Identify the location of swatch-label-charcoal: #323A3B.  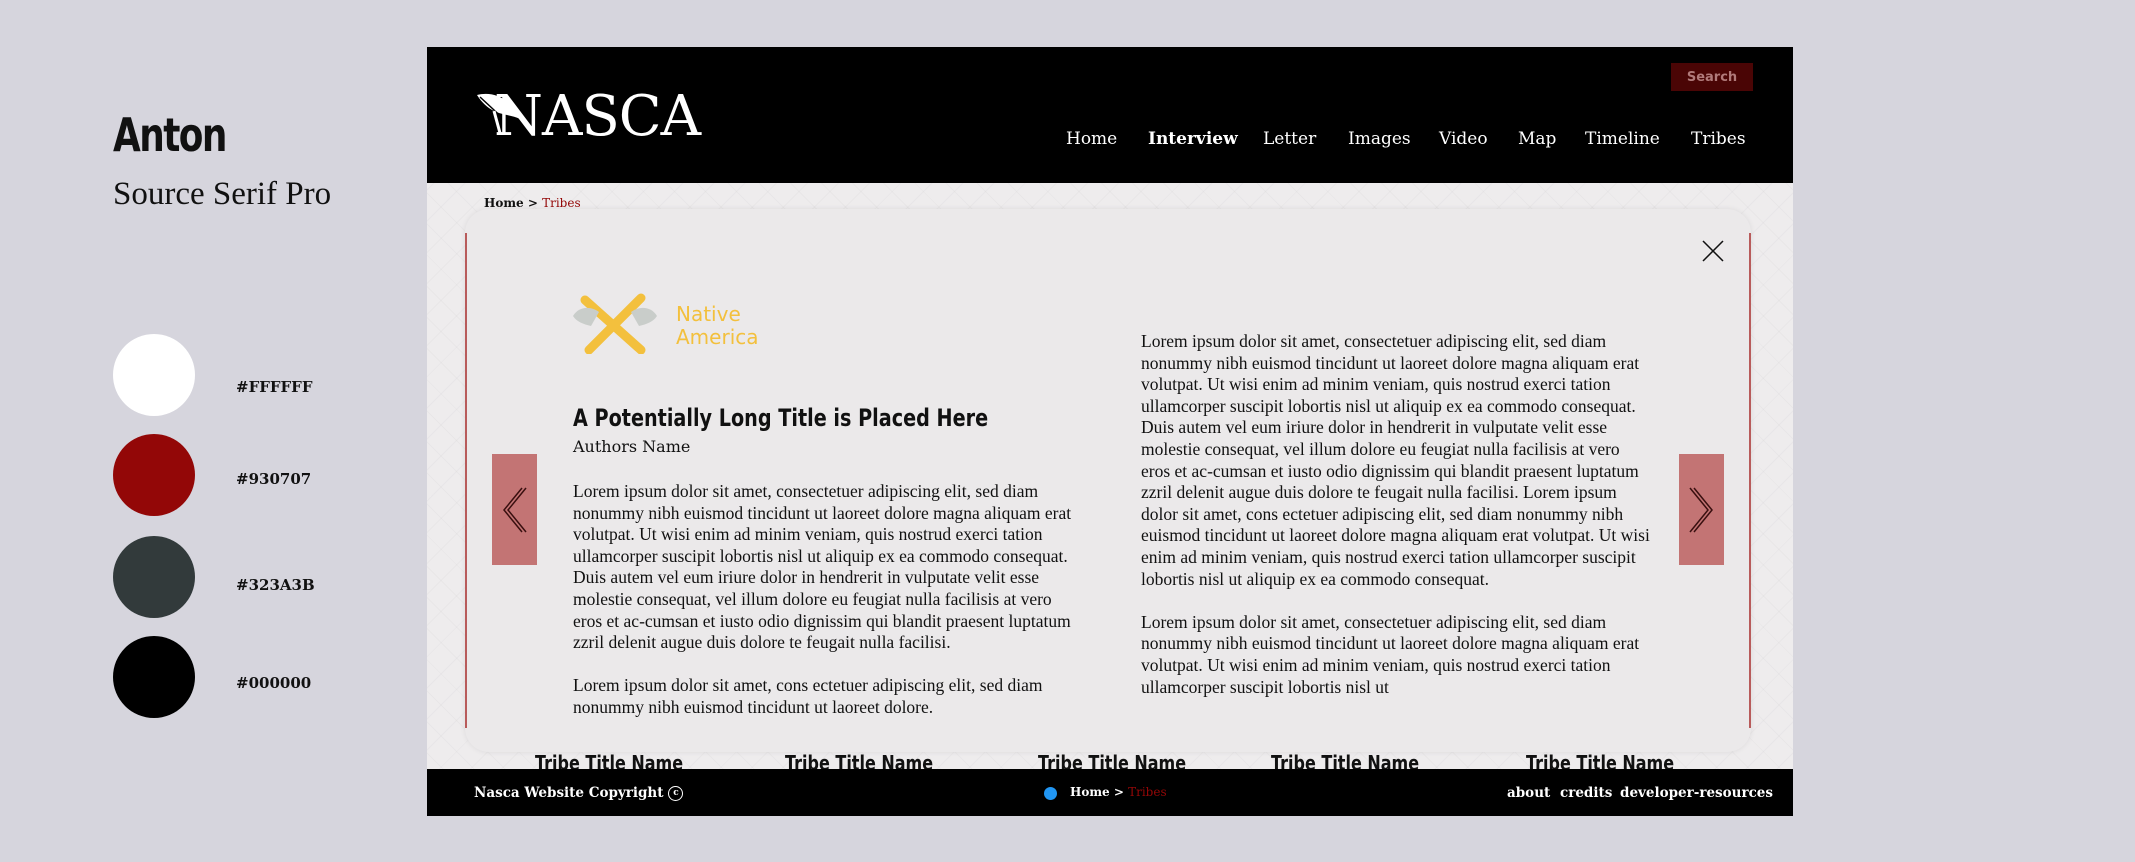
(275, 585).